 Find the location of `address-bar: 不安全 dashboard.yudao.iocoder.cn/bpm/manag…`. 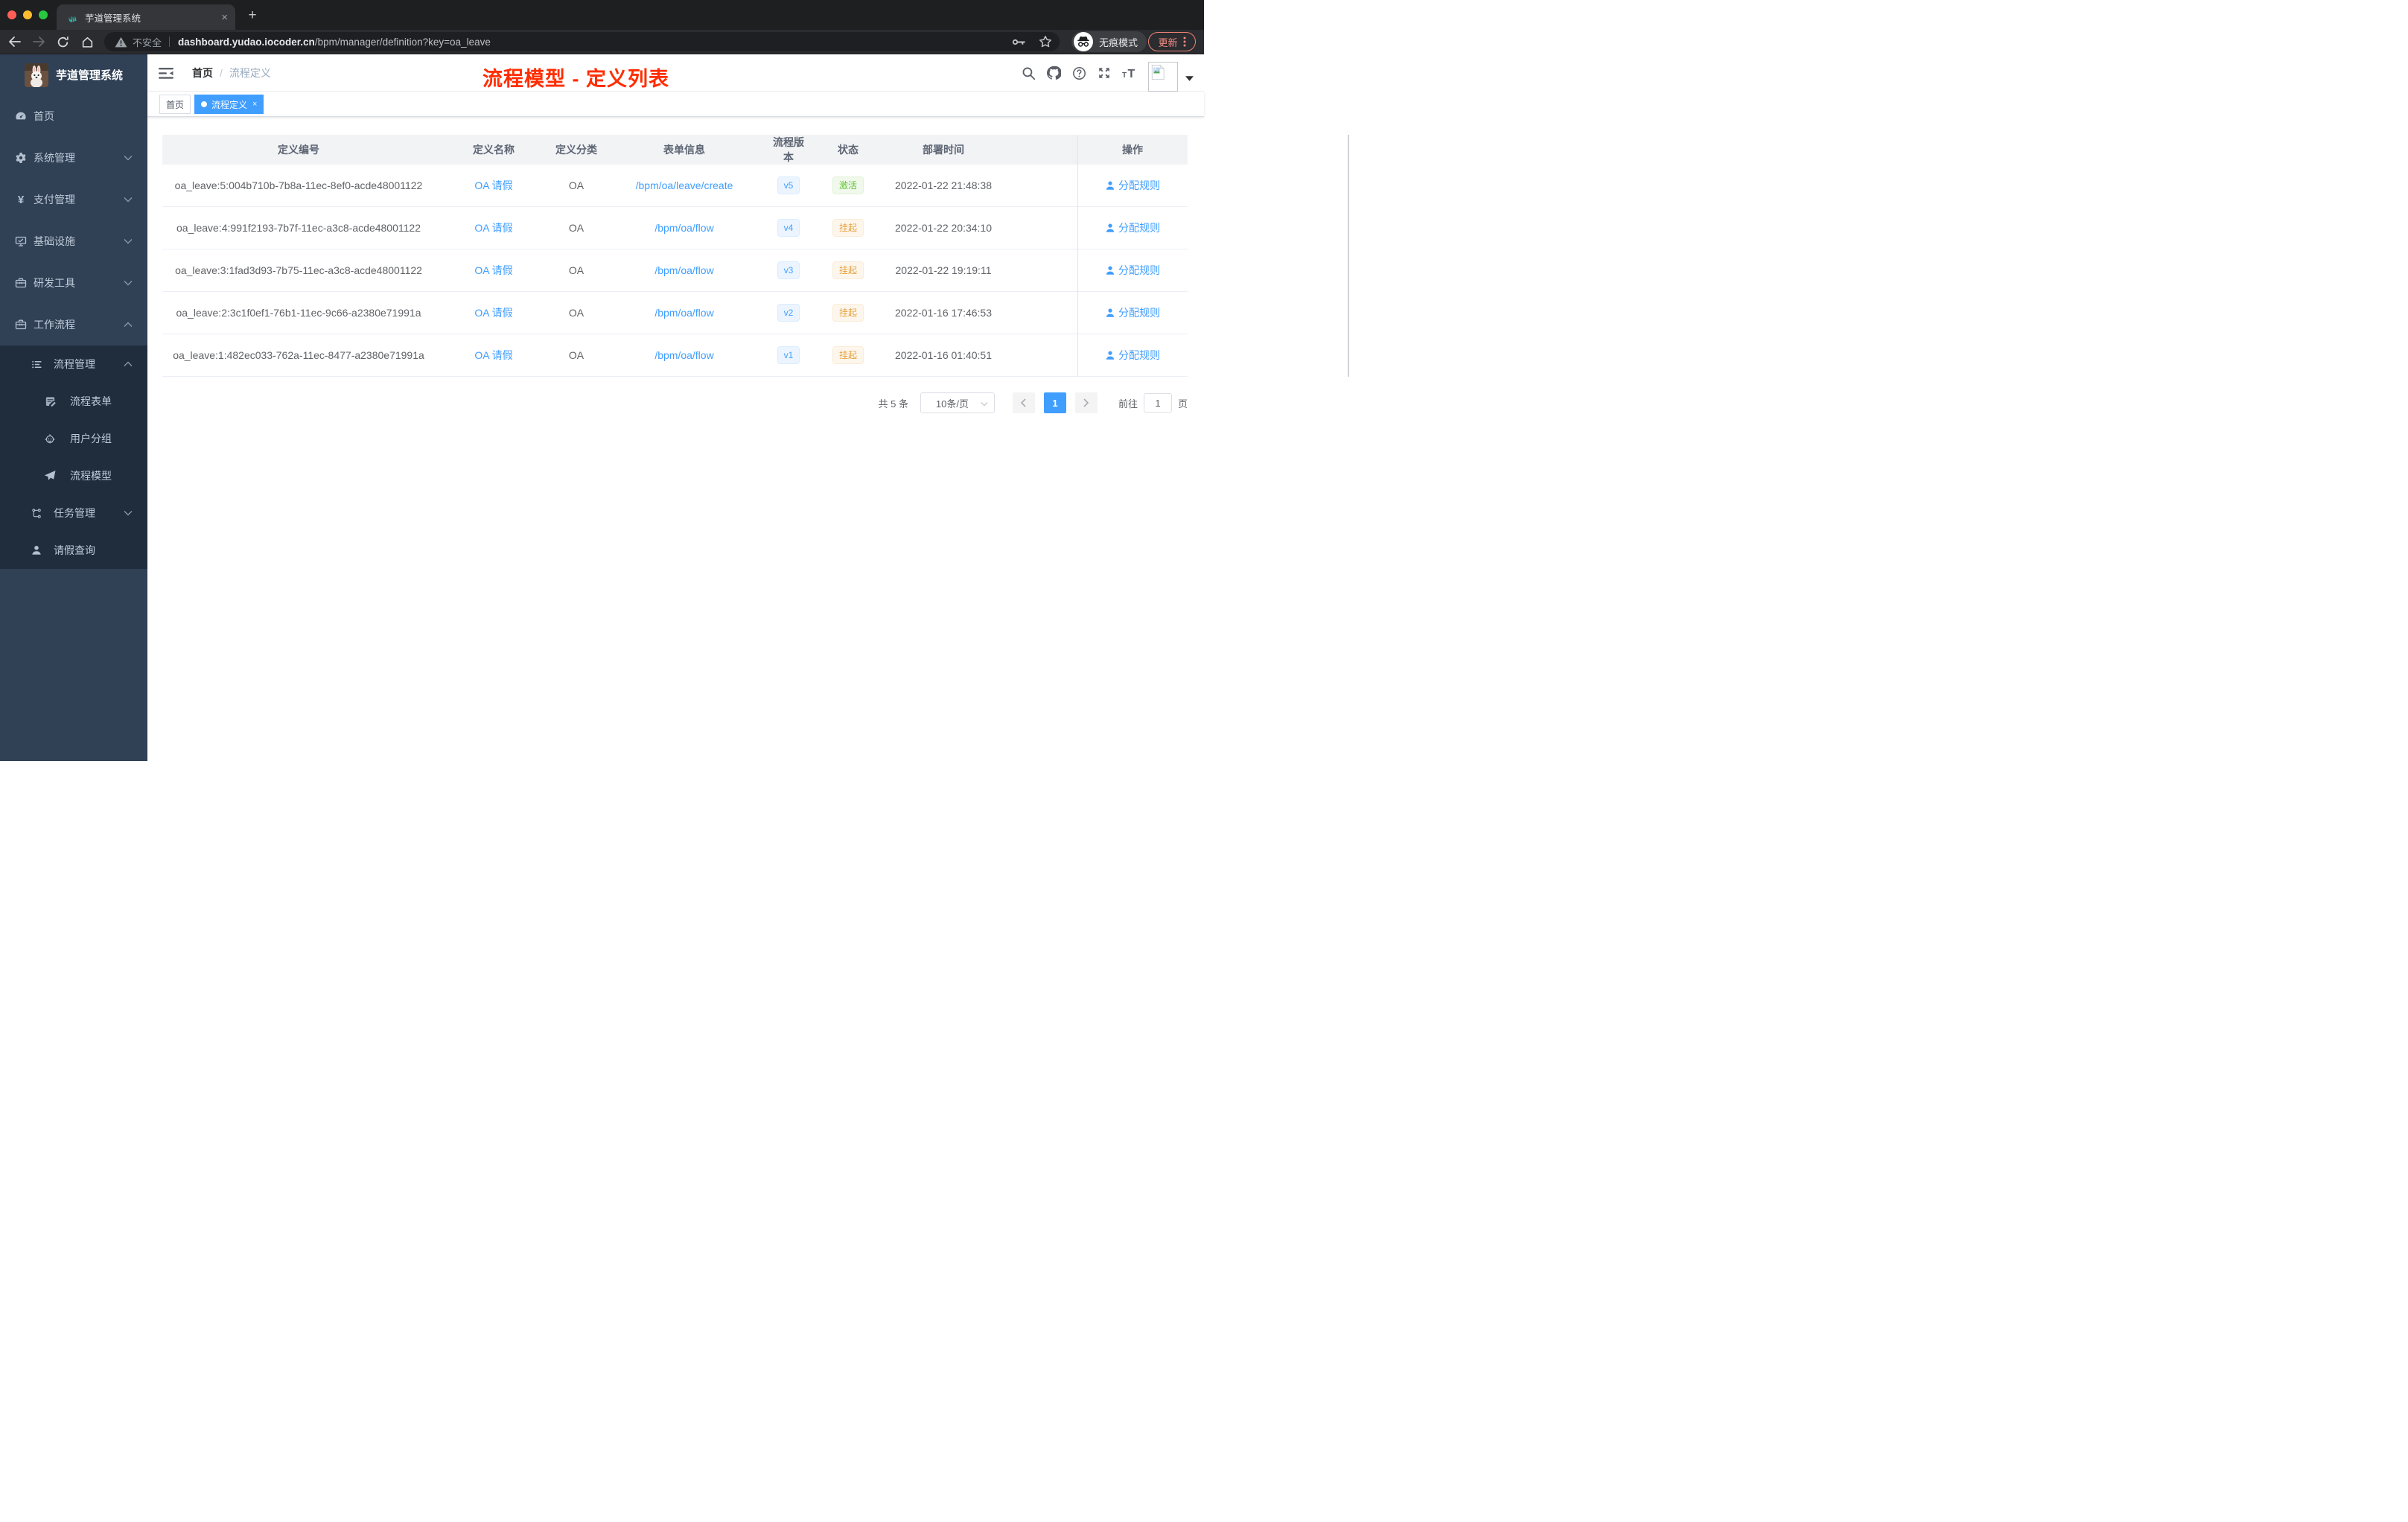

address-bar: 不安全 dashboard.yudao.iocoder.cn/bpm/manag… is located at coordinates (582, 41).